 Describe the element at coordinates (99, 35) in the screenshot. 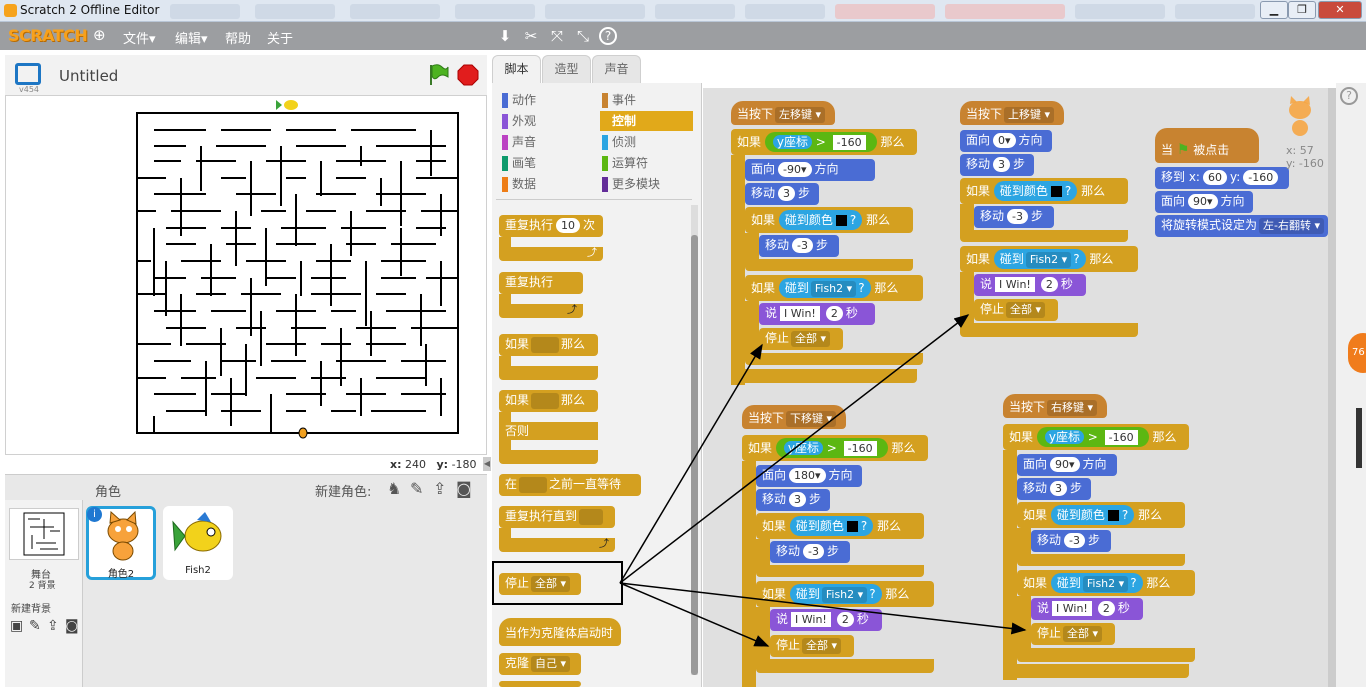

I see `language-globe-icon: ⊕` at that location.